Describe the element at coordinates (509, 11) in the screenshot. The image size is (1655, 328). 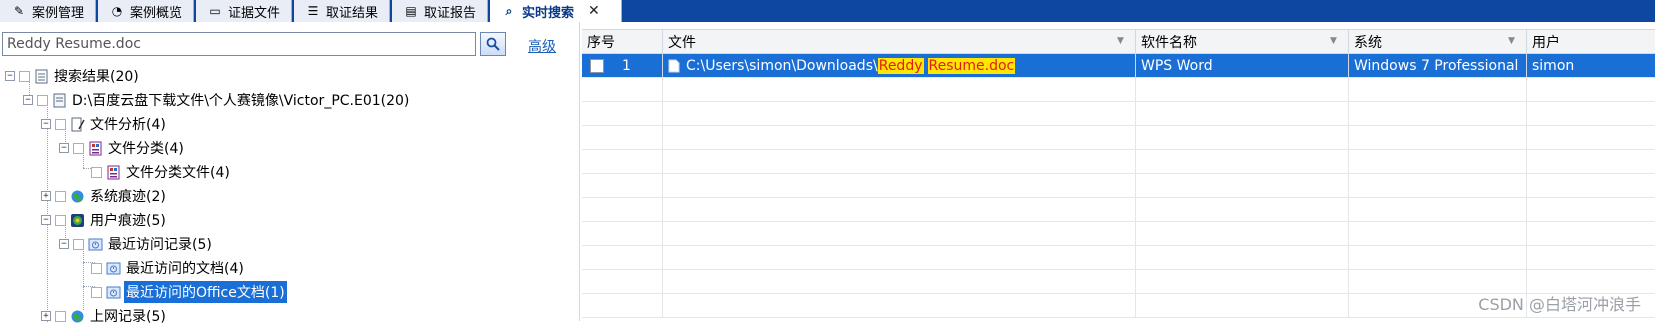
I see `search-icon: ⌕` at that location.